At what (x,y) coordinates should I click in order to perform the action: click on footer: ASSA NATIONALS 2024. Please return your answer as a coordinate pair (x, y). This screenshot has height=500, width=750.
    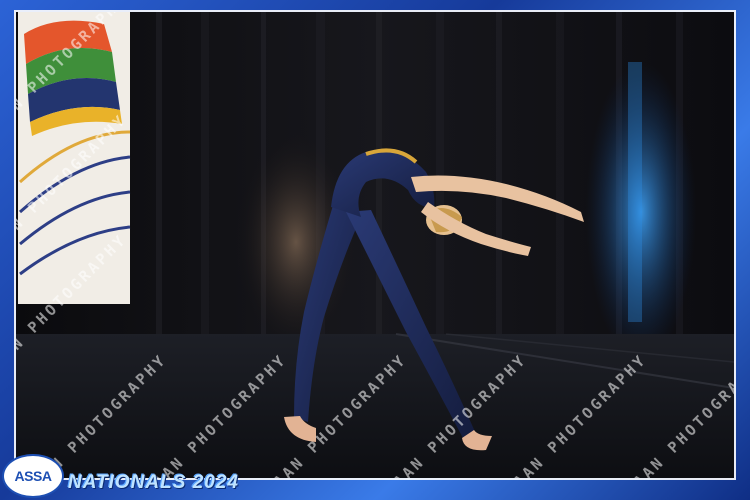
    Looking at the image, I should click on (375, 478).